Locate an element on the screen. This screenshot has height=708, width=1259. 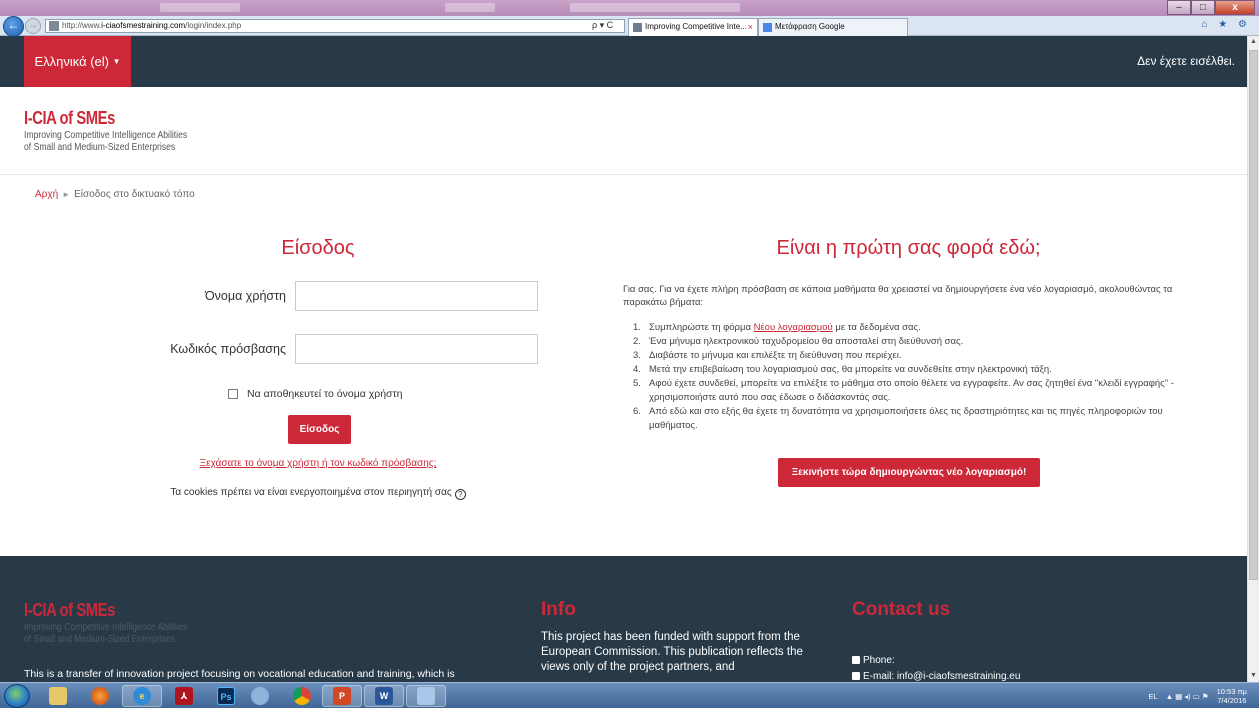
password-label: Κωδικός πρόσβασης is located at coordinates (228, 349).